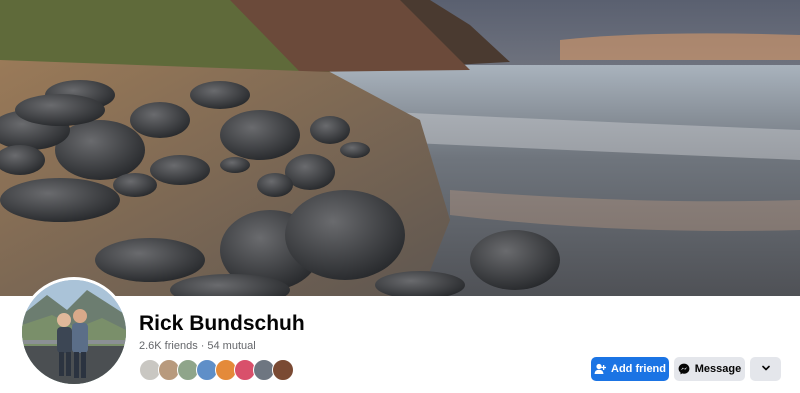 The height and width of the screenshot is (393, 800). I want to click on add-friend-label: Add friend, so click(638, 369).